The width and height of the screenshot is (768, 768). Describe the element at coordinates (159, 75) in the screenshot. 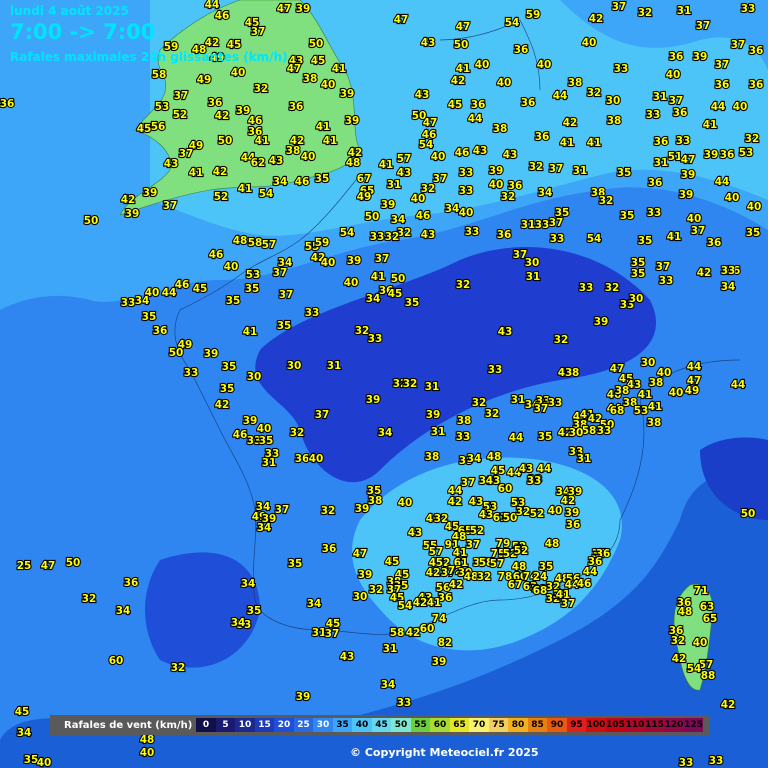

I see `station-value: 58` at that location.